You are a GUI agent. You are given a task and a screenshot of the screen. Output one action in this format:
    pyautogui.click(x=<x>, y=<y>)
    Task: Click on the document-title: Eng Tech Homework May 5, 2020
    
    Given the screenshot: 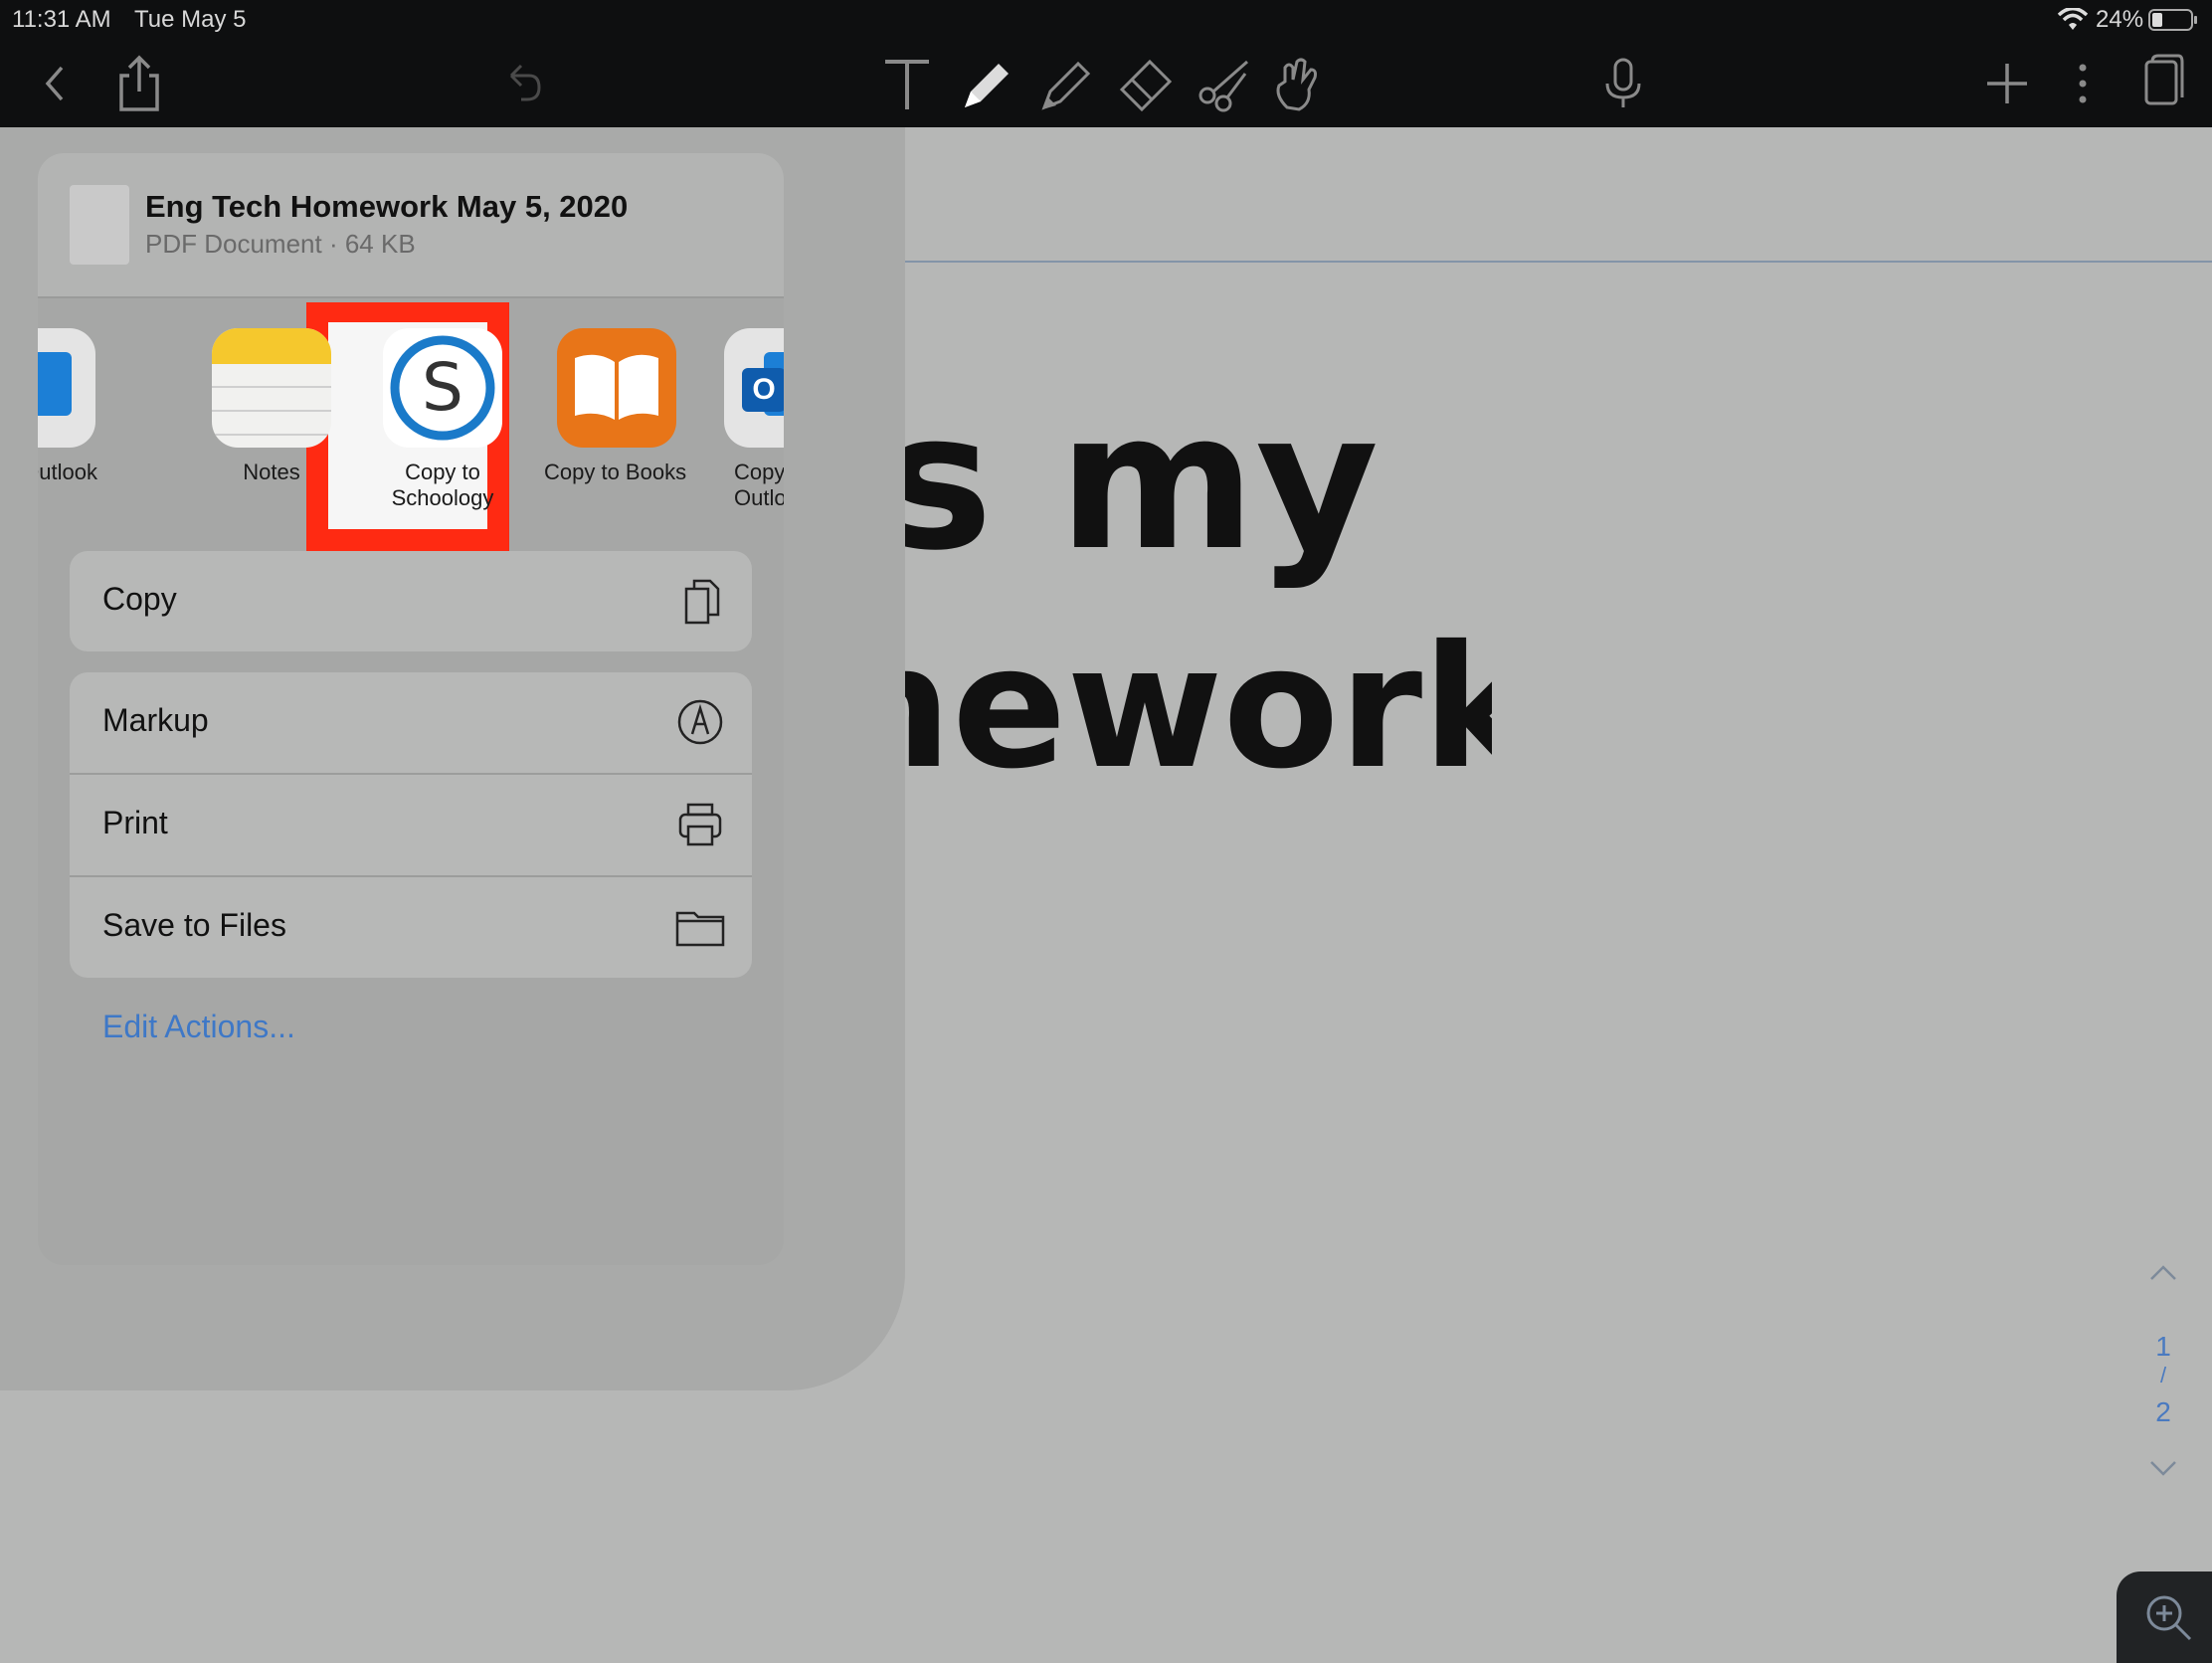 What is the action you would take?
    pyautogui.click(x=387, y=206)
    